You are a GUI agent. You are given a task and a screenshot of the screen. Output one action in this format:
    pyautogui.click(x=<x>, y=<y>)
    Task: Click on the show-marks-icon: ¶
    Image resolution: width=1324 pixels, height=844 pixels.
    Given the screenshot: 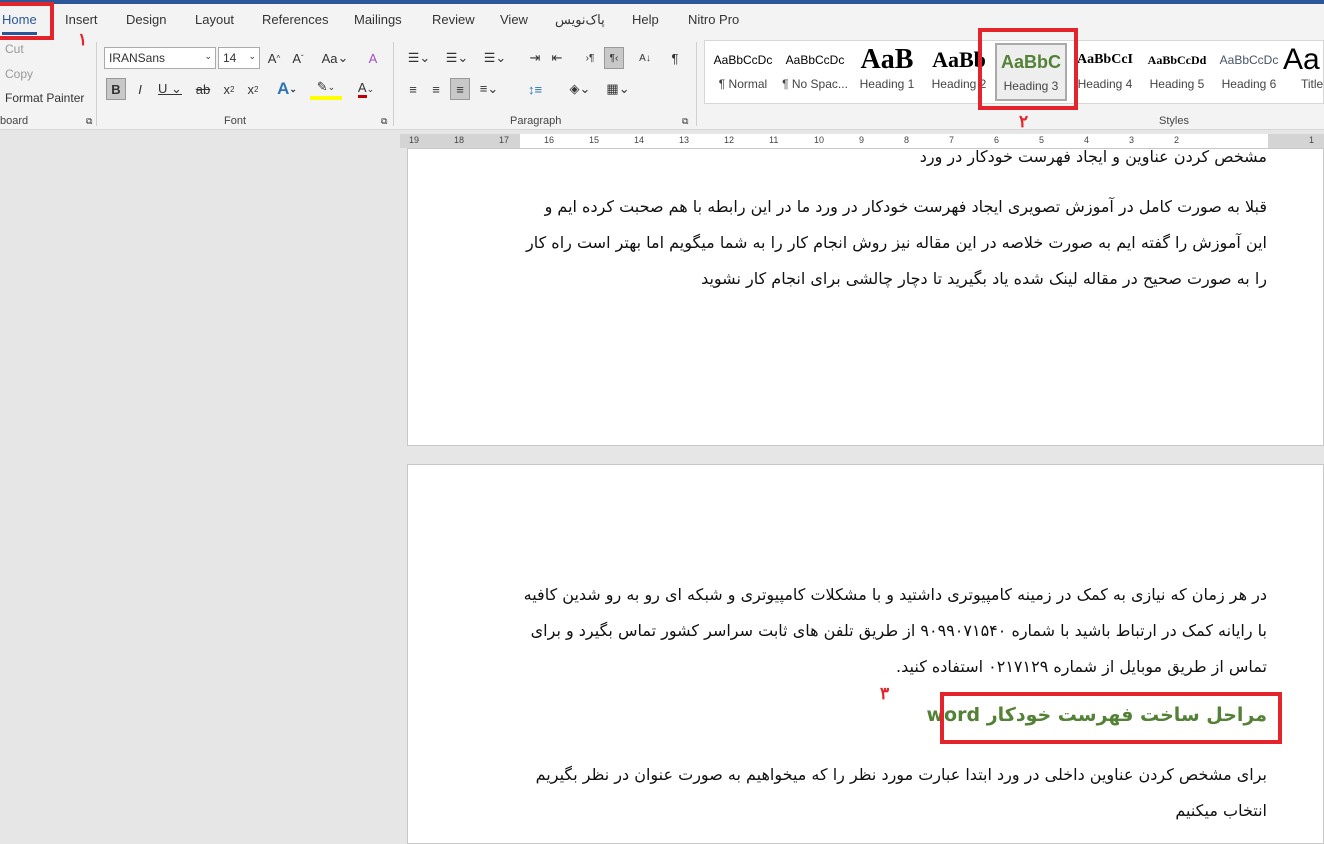 What is the action you would take?
    pyautogui.click(x=675, y=58)
    